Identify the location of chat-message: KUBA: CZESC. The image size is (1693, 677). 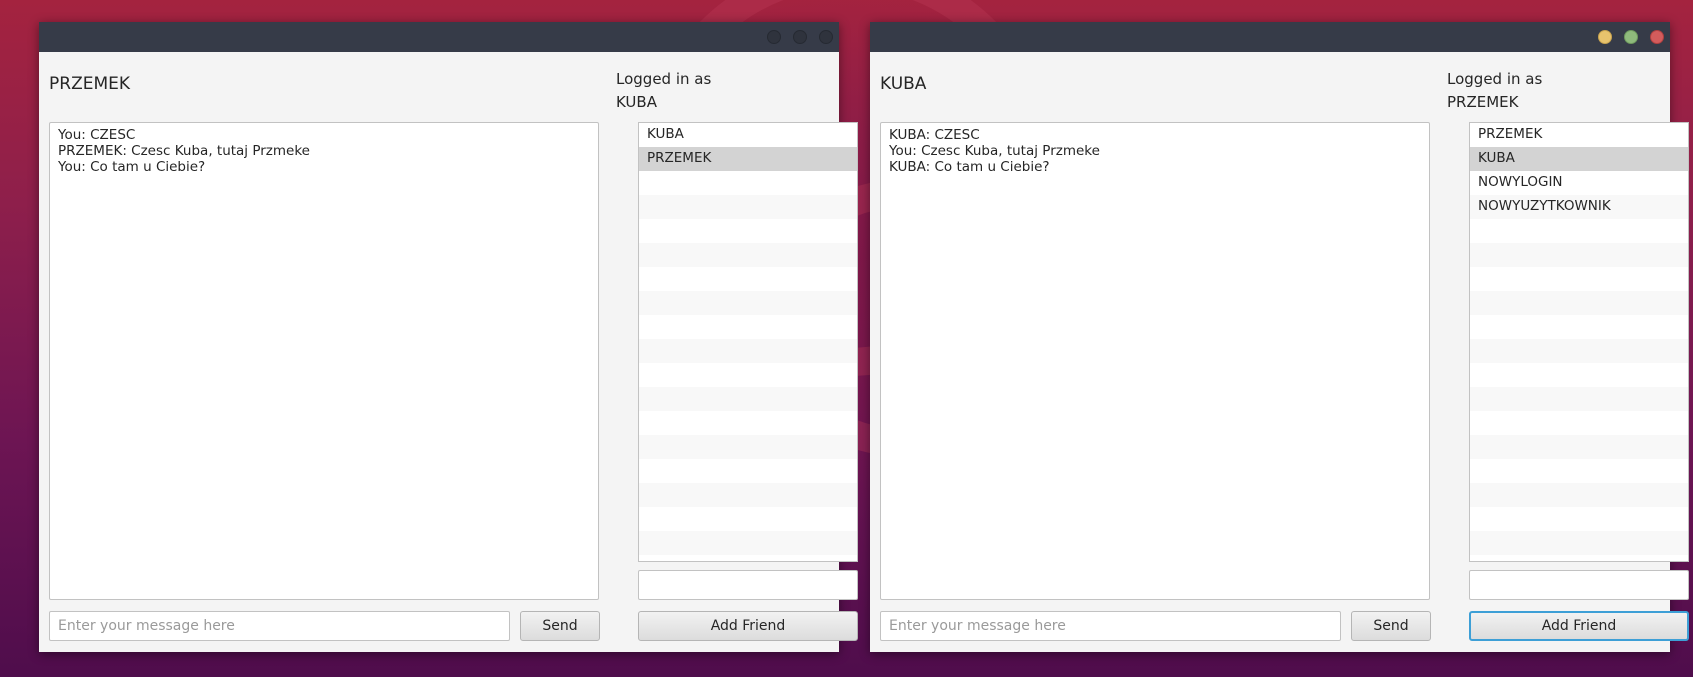
(934, 135).